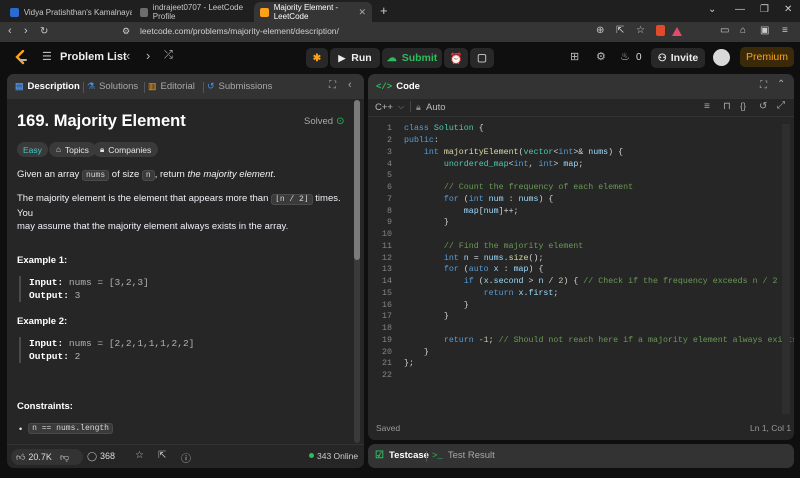 This screenshot has width=800, height=478. What do you see at coordinates (338, 456) in the screenshot?
I see `online-count: 343 Online` at bounding box center [338, 456].